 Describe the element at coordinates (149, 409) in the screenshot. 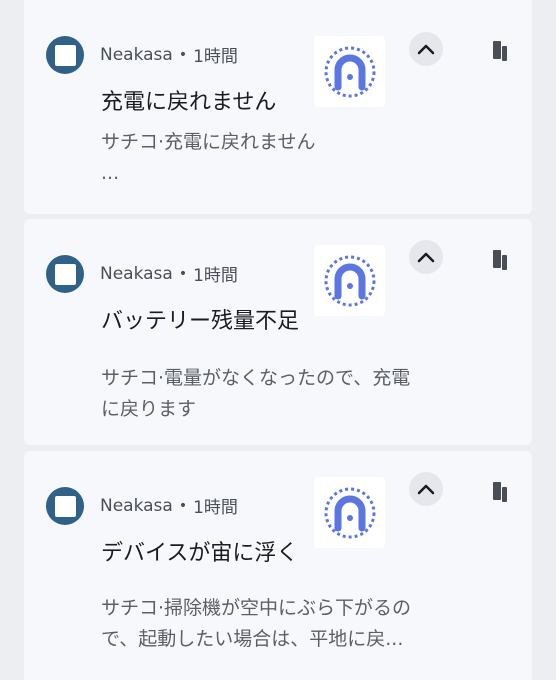

I see `body-line: に戻ります` at that location.